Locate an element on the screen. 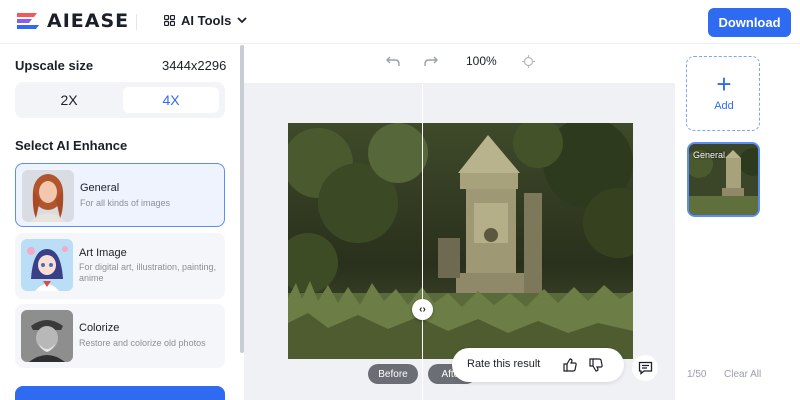 This screenshot has width=800, height=400. scale-option-2x: 2X is located at coordinates (69, 100).